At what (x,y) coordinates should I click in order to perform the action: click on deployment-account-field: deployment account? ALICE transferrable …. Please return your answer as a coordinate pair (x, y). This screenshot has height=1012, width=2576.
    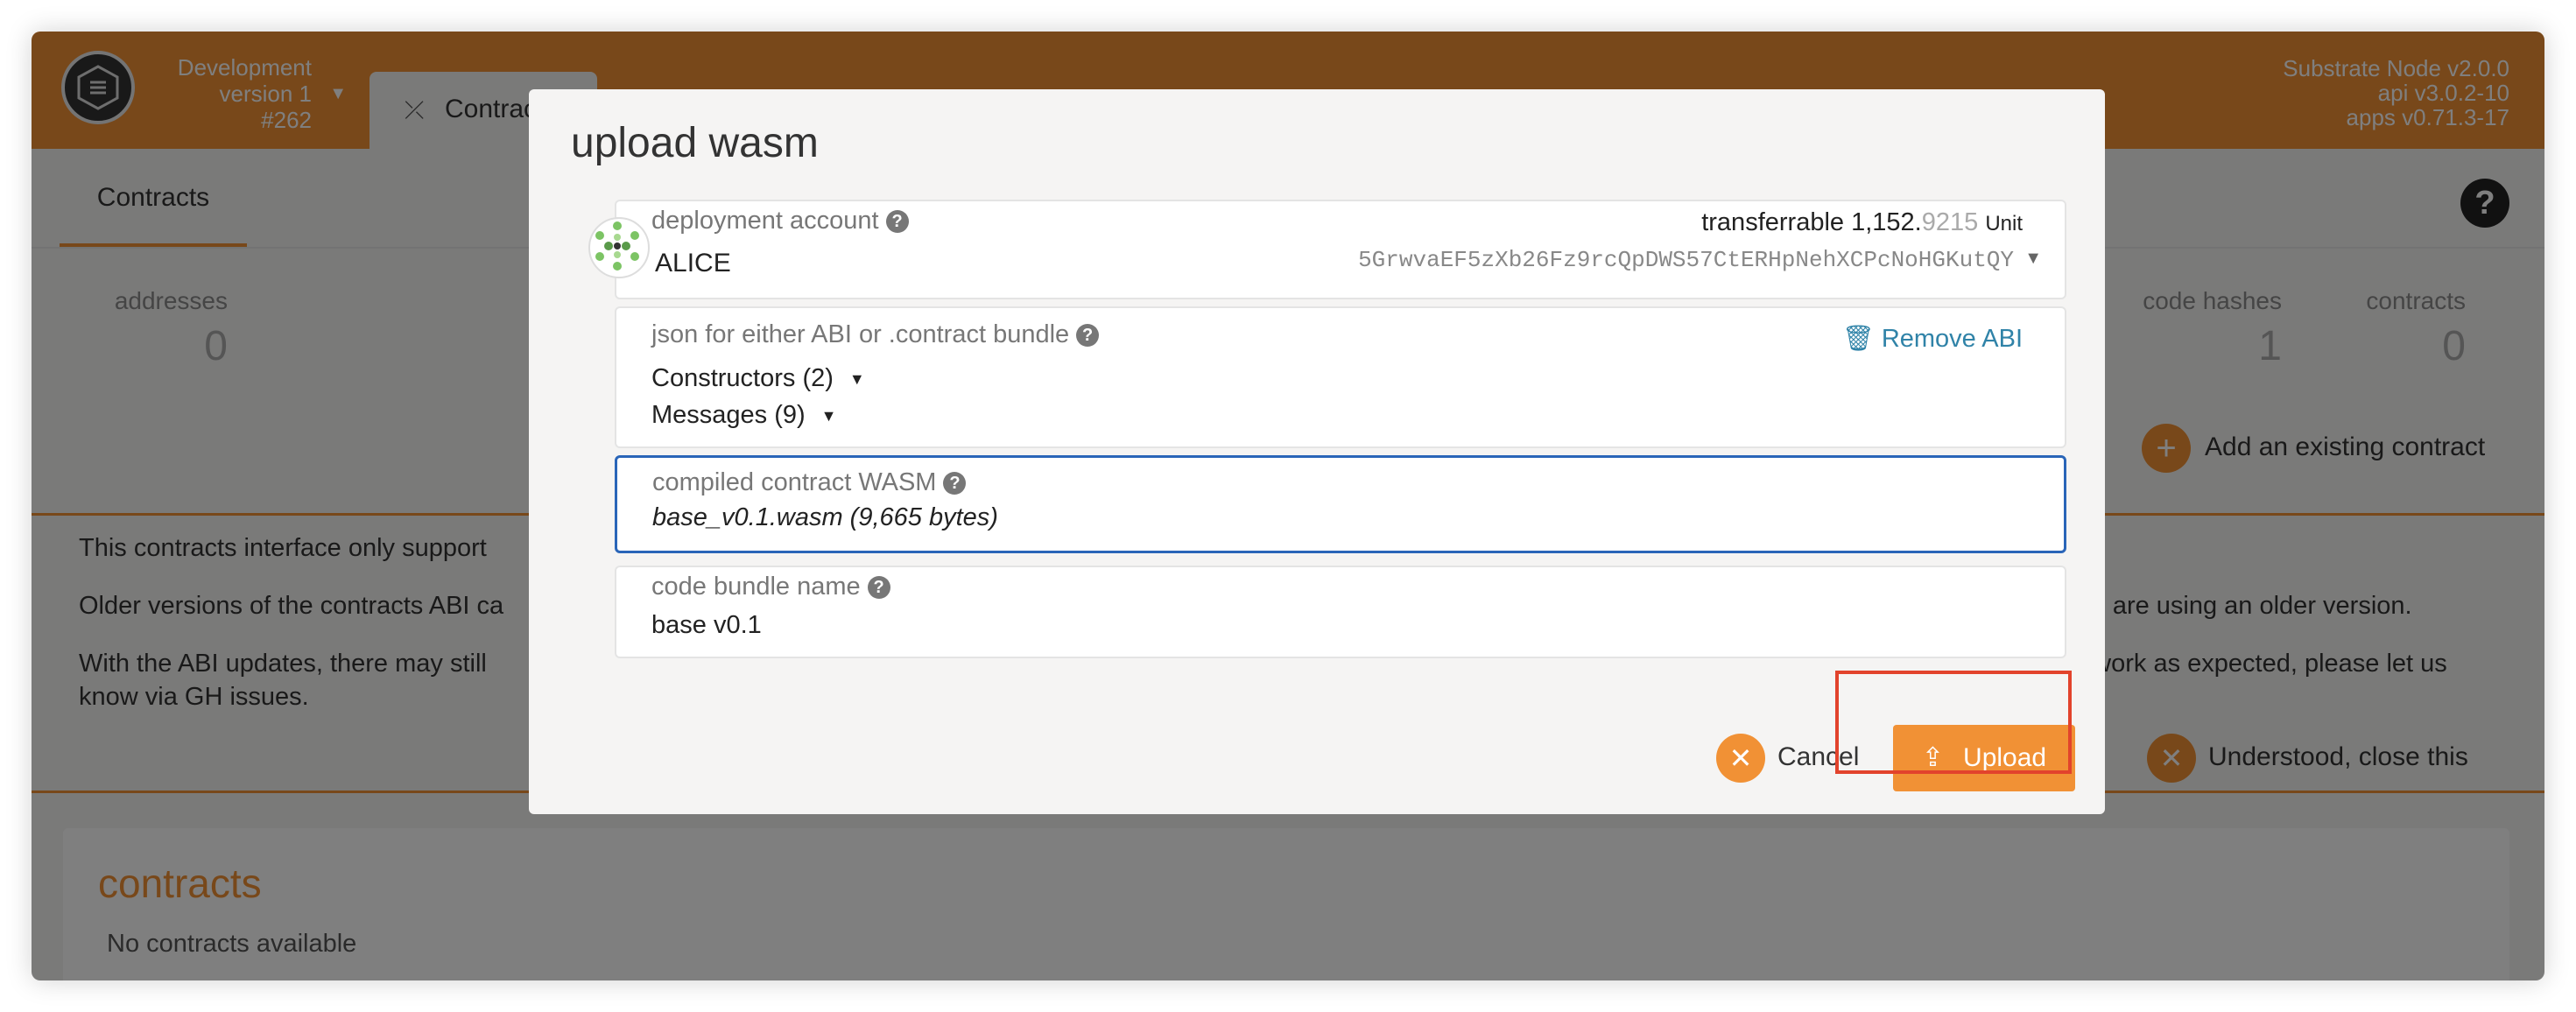
    Looking at the image, I should click on (1327, 249).